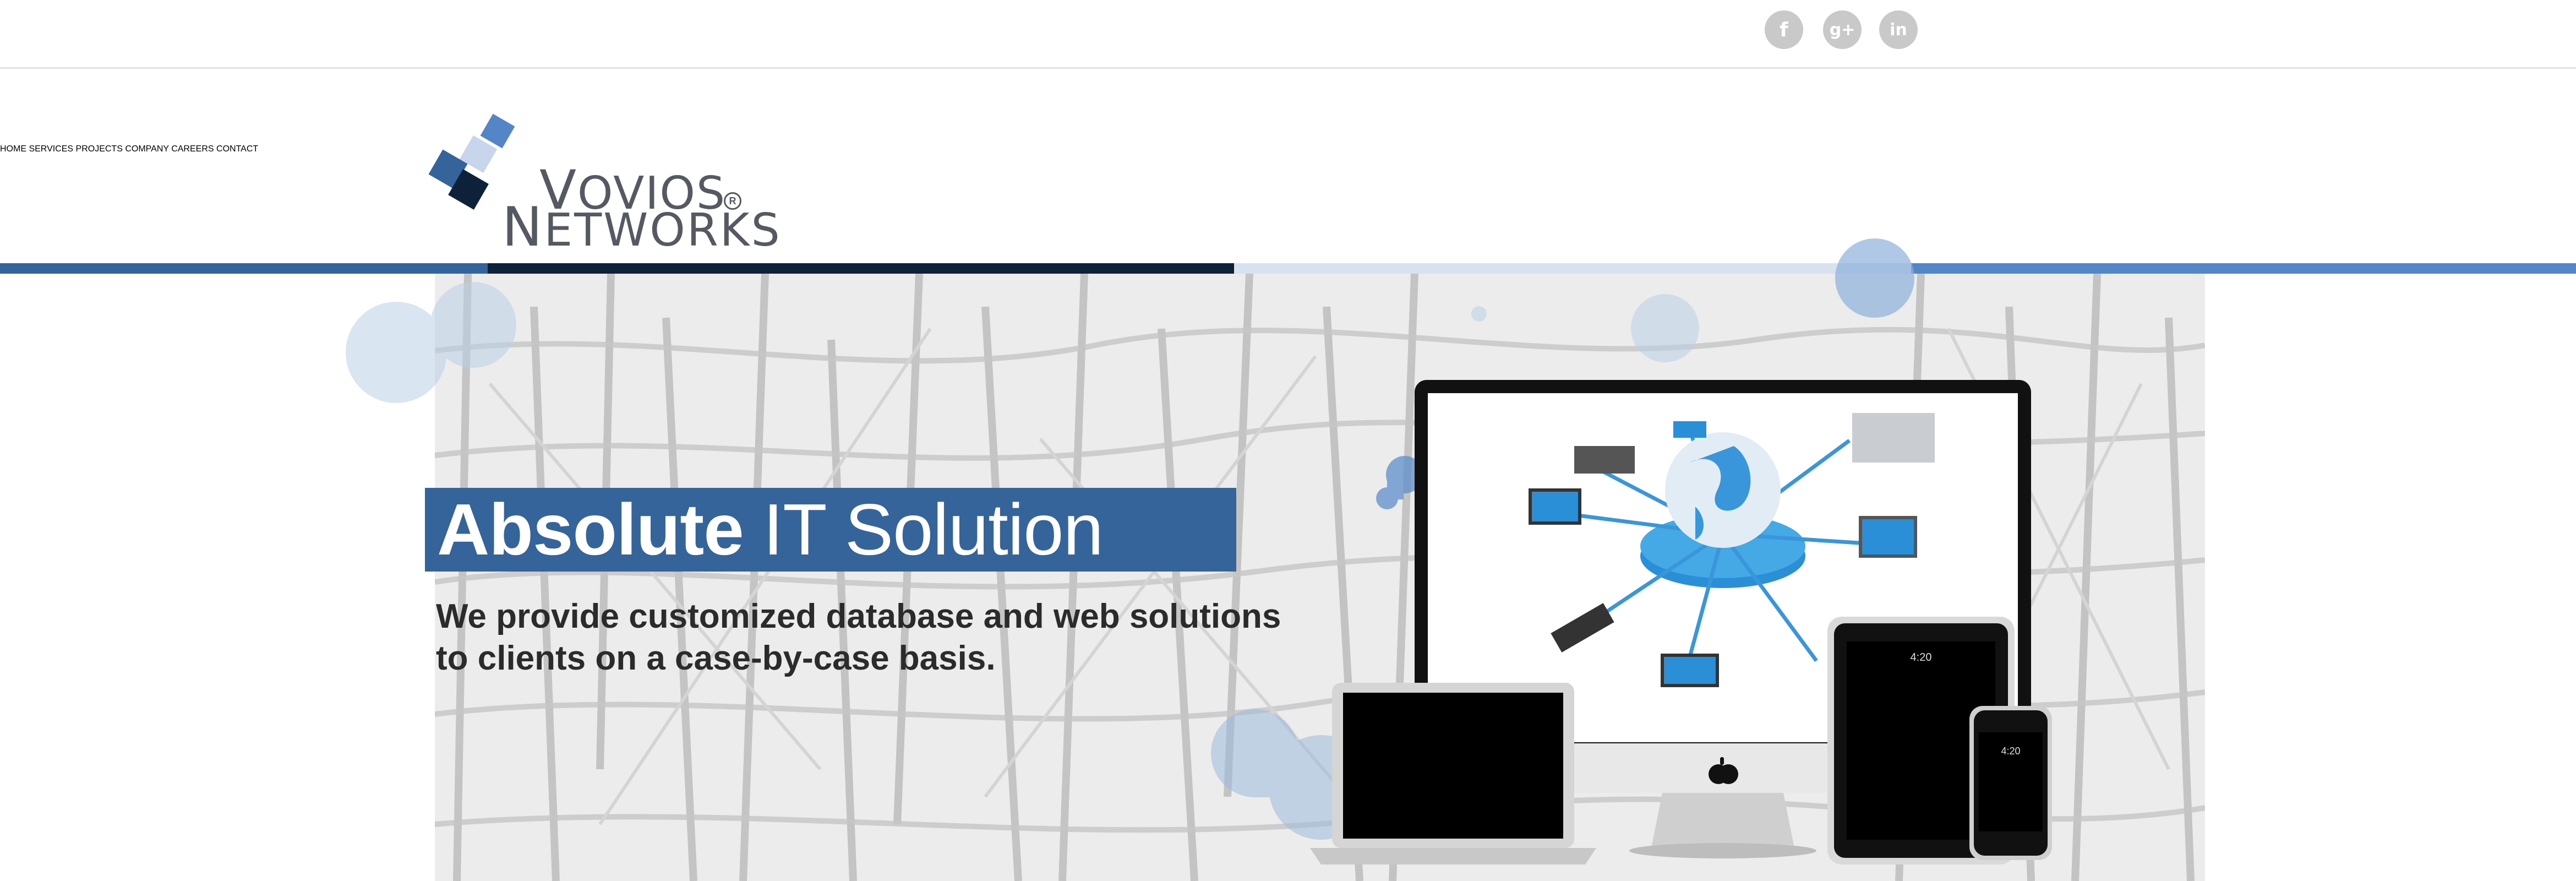  Describe the element at coordinates (733, 201) in the screenshot. I see `registered-mark: R` at that location.